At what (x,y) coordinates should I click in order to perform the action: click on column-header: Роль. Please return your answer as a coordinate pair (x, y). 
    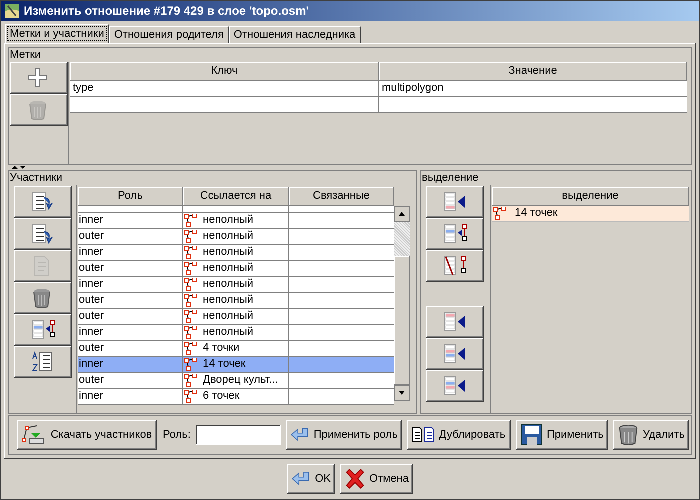
    Looking at the image, I should click on (130, 196).